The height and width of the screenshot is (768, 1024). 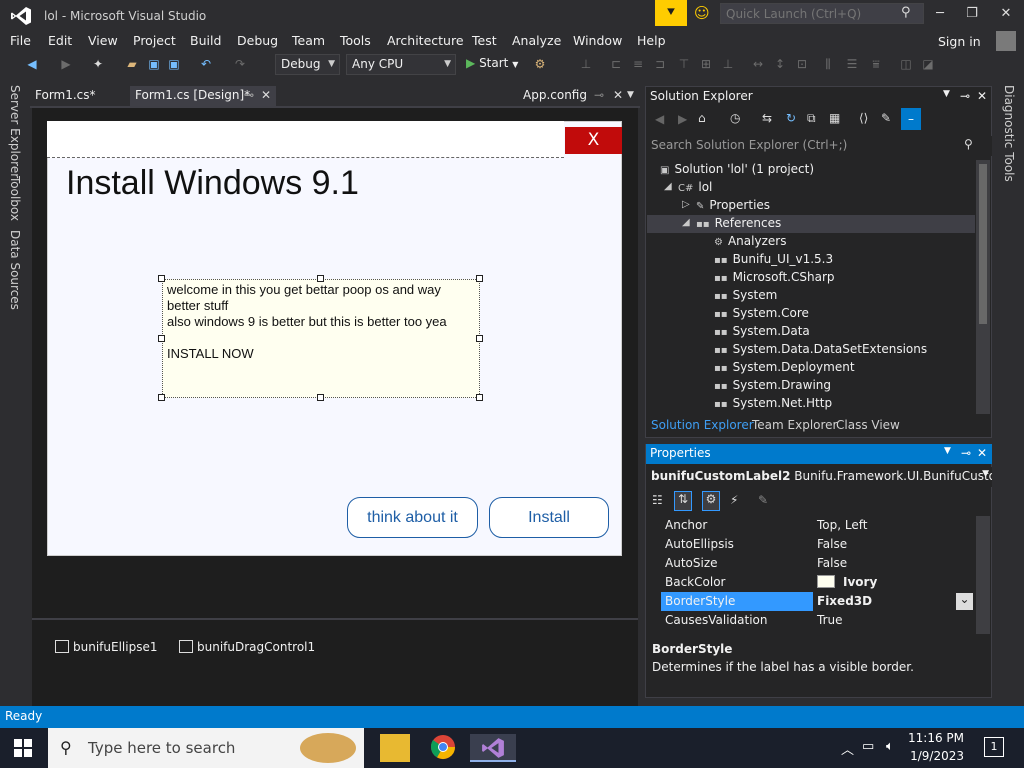 I want to click on navigate-back-icon: ◀, so click(x=32, y=64).